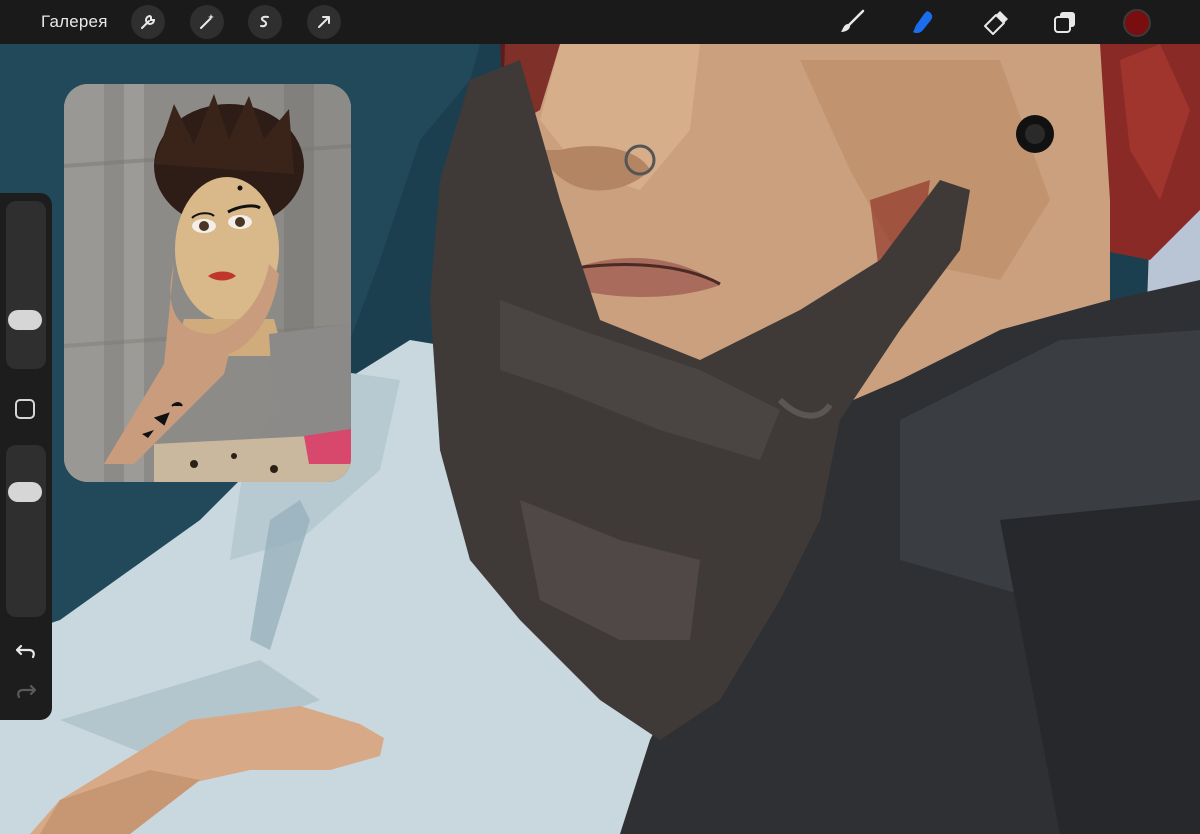  I want to click on redo-icon, so click(26, 692).